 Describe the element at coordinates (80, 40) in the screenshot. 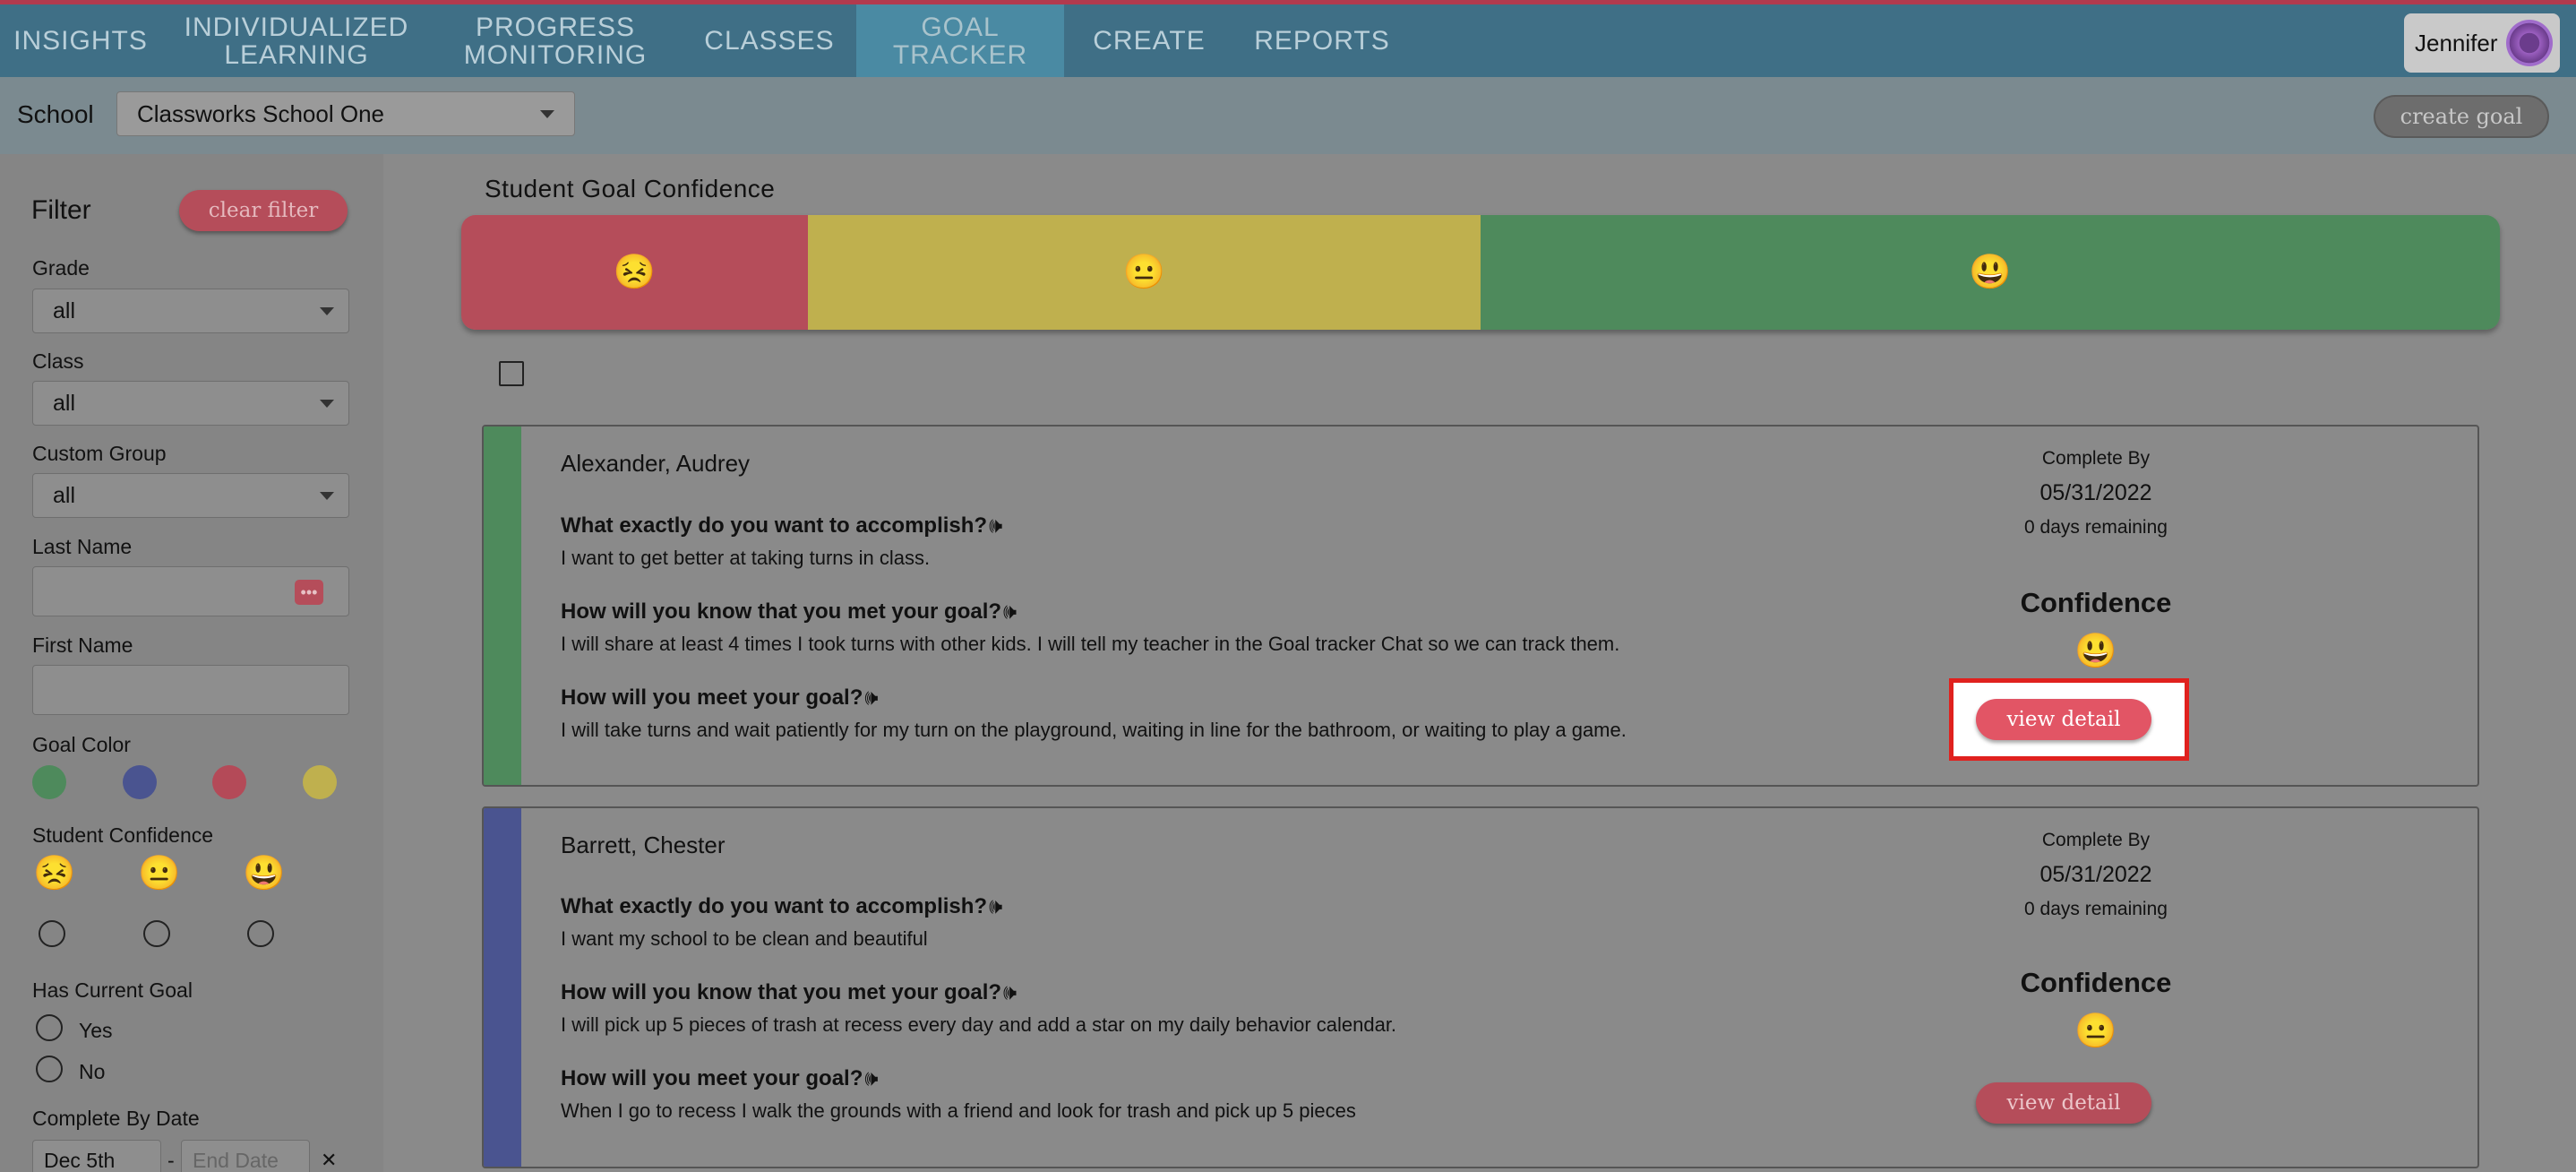

I see `nav-insights: INSIGHTS` at that location.